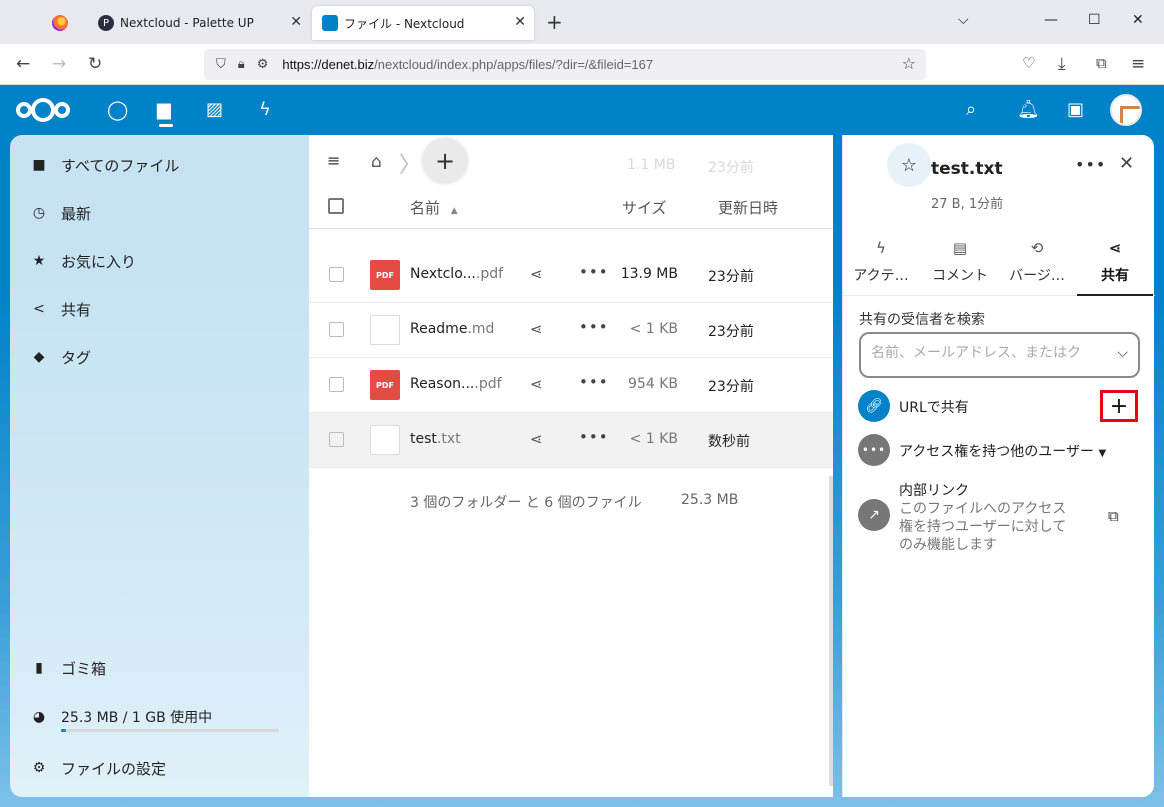  What do you see at coordinates (960, 262) in the screenshot?
I see `tab-comments: ▤ コメント` at bounding box center [960, 262].